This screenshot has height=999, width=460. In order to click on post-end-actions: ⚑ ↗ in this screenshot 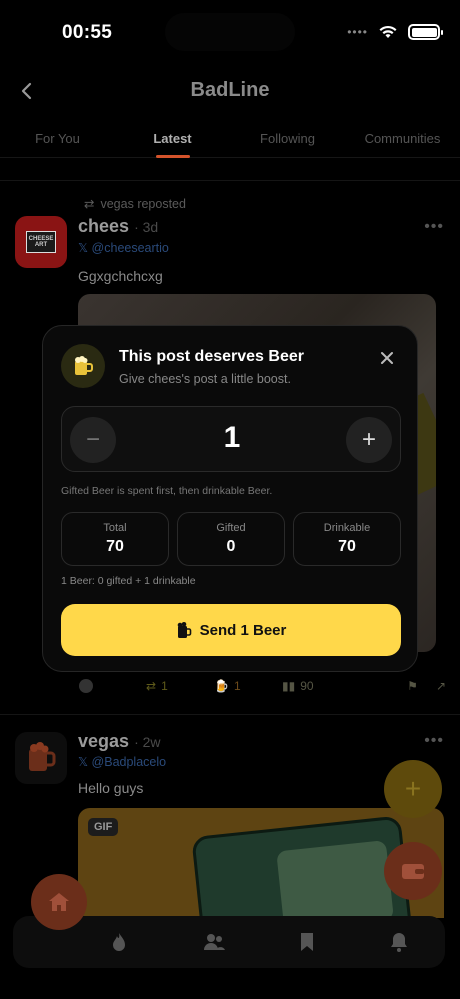, I will do `click(426, 686)`.